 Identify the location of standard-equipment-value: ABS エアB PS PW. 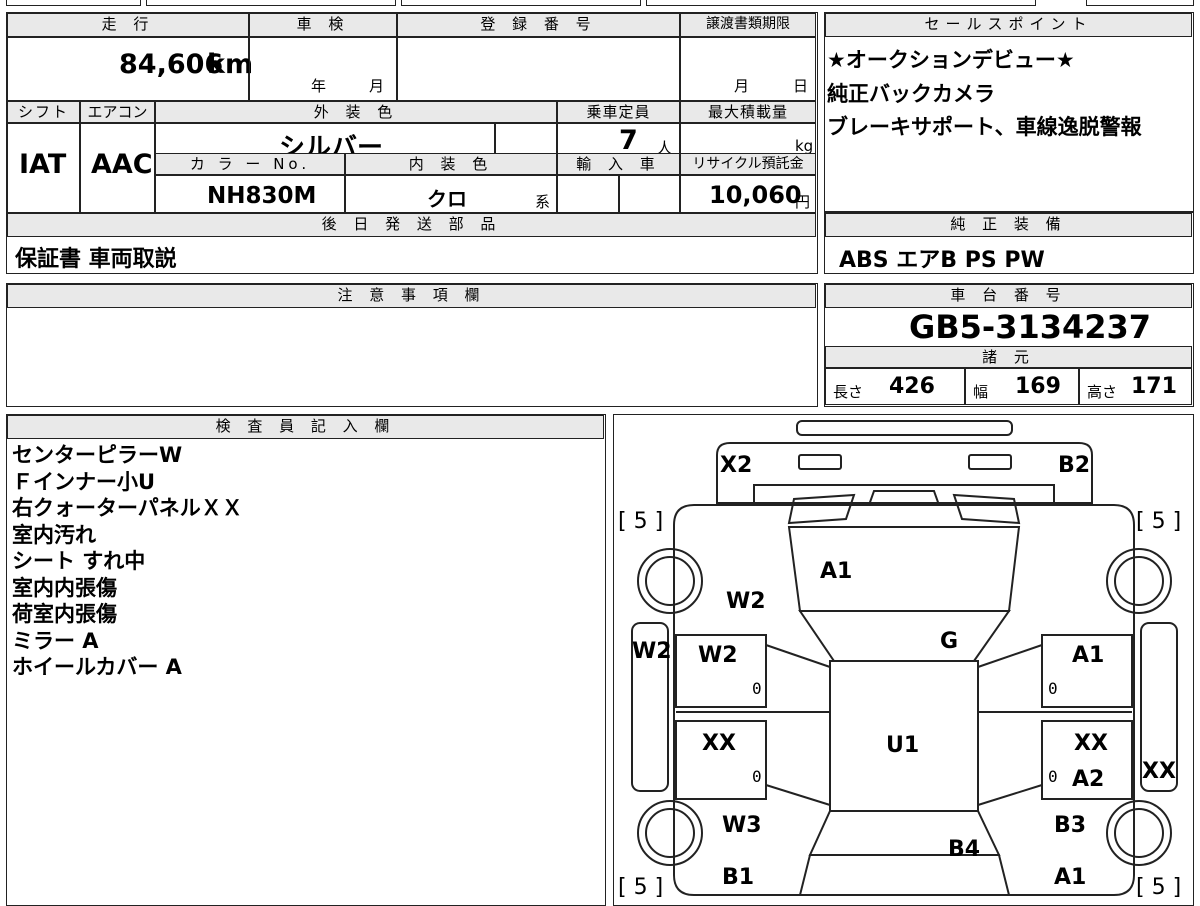
(942, 260).